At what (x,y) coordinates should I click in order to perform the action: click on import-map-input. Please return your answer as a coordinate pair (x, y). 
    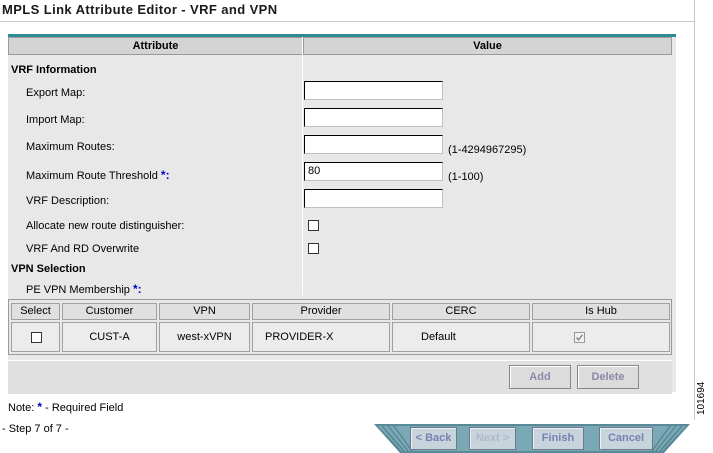
    Looking at the image, I should click on (373, 117).